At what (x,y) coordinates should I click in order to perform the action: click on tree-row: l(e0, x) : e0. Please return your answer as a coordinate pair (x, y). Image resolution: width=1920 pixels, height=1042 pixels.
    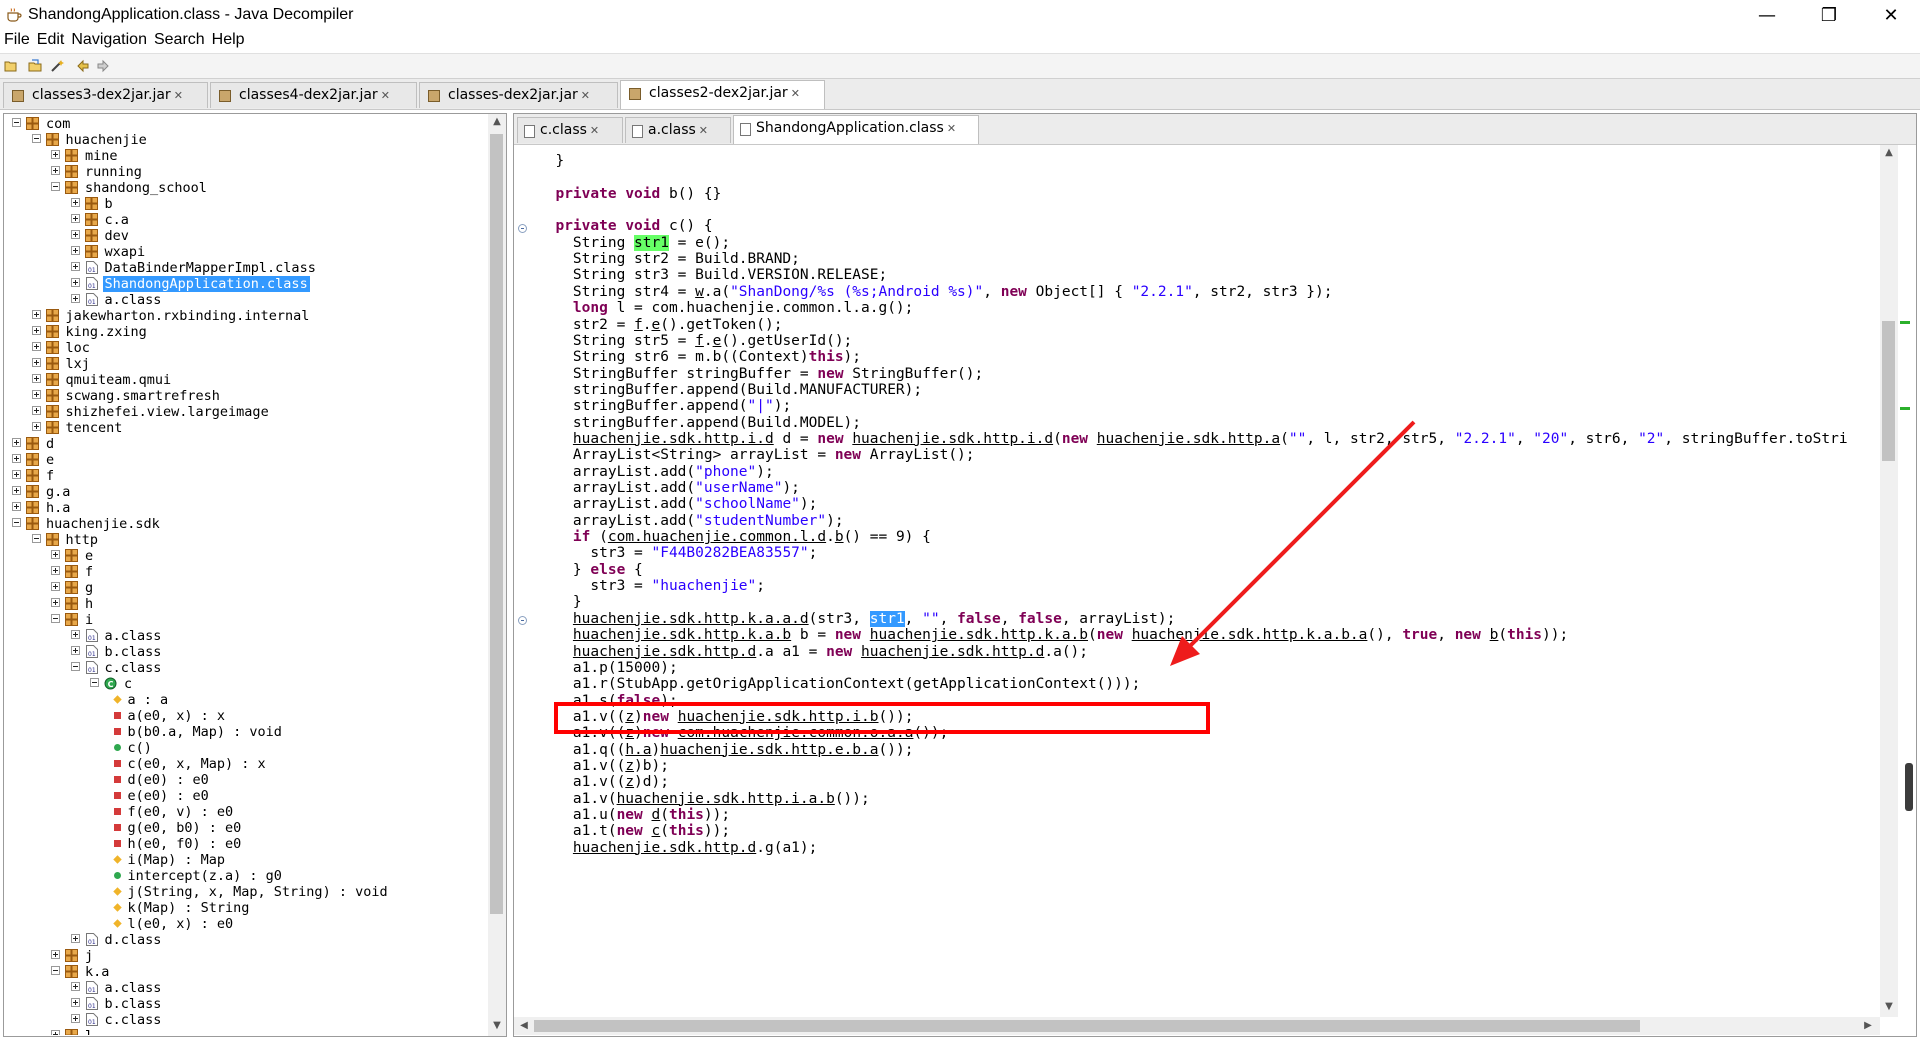
    Looking at the image, I should click on (244, 924).